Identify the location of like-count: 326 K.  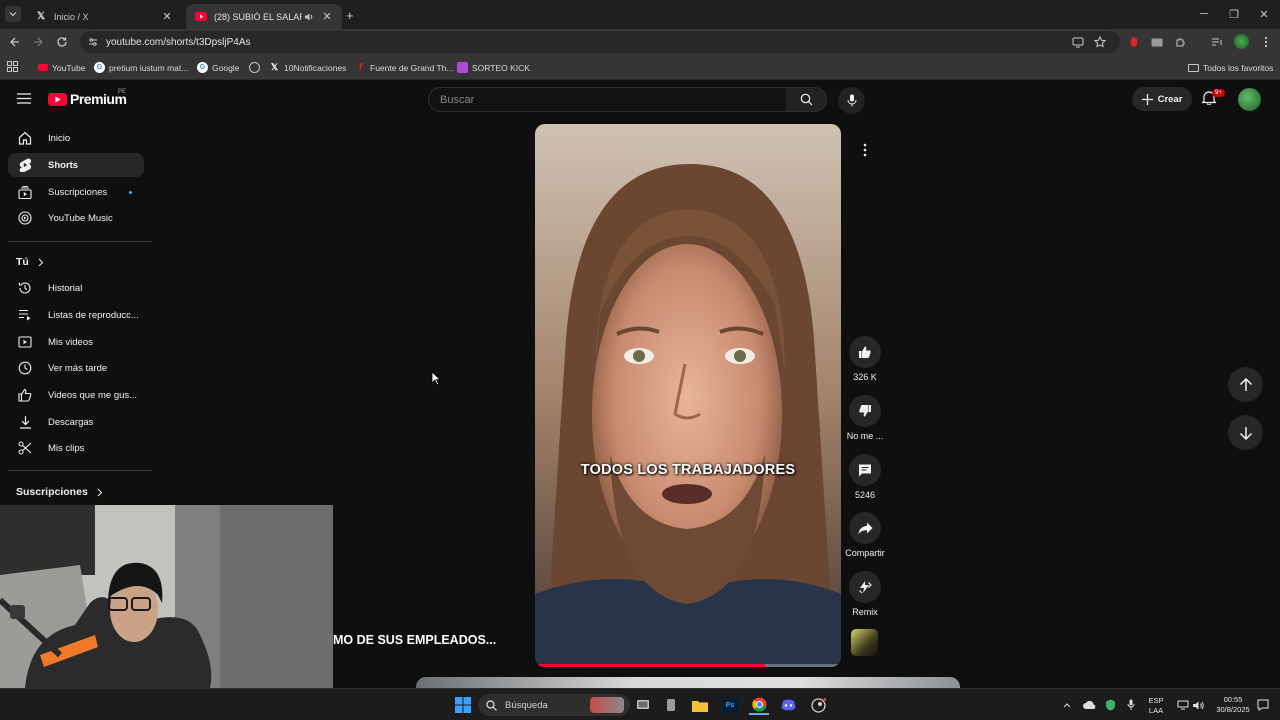
(865, 377).